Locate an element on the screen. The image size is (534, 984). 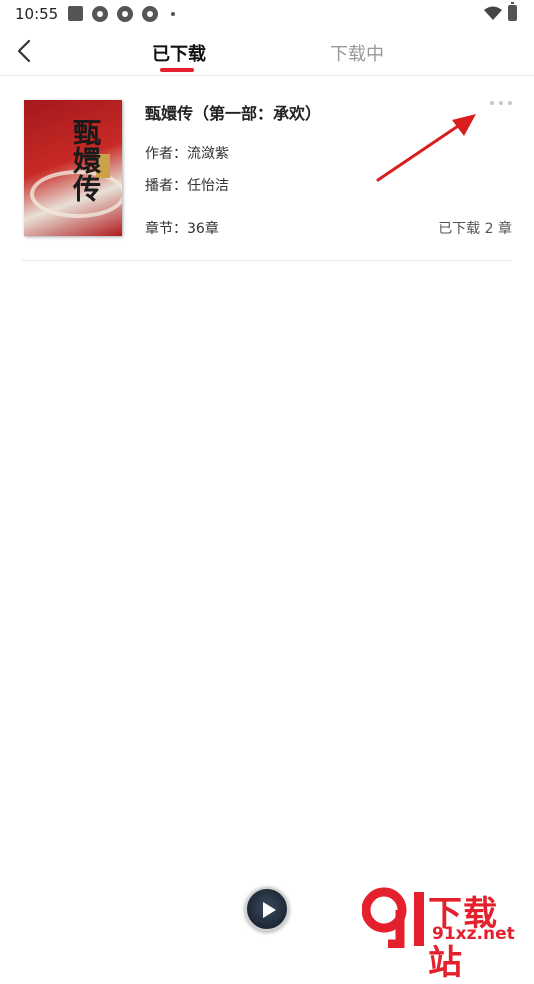
watermark: 下载站 91xz.net is located at coordinates (447, 934).